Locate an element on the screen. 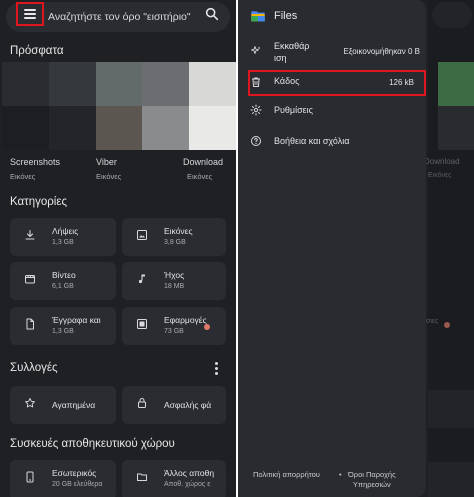  storage-section-title: Συσκευές αποθηκευτικού χώρου is located at coordinates (92, 444).